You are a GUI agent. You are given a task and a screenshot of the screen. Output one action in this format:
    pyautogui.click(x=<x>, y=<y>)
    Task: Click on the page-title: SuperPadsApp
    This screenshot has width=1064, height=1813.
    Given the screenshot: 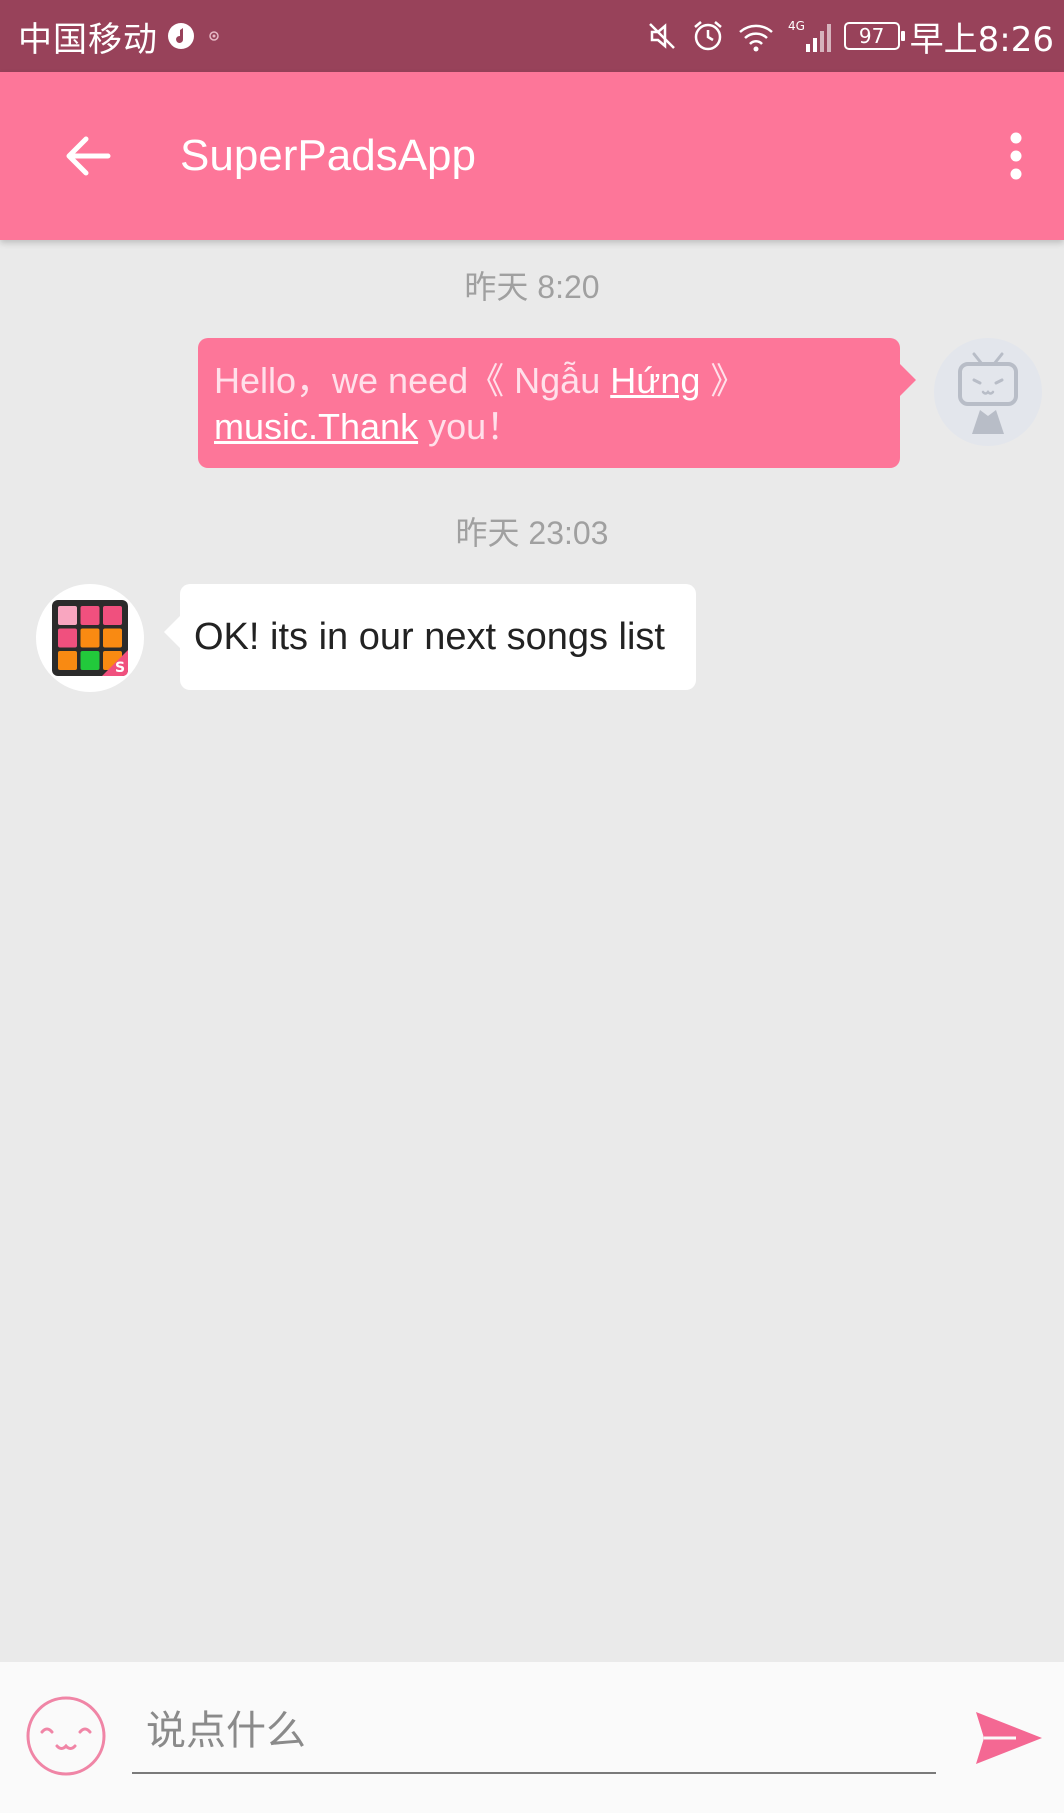 What is the action you would take?
    pyautogui.click(x=328, y=155)
    